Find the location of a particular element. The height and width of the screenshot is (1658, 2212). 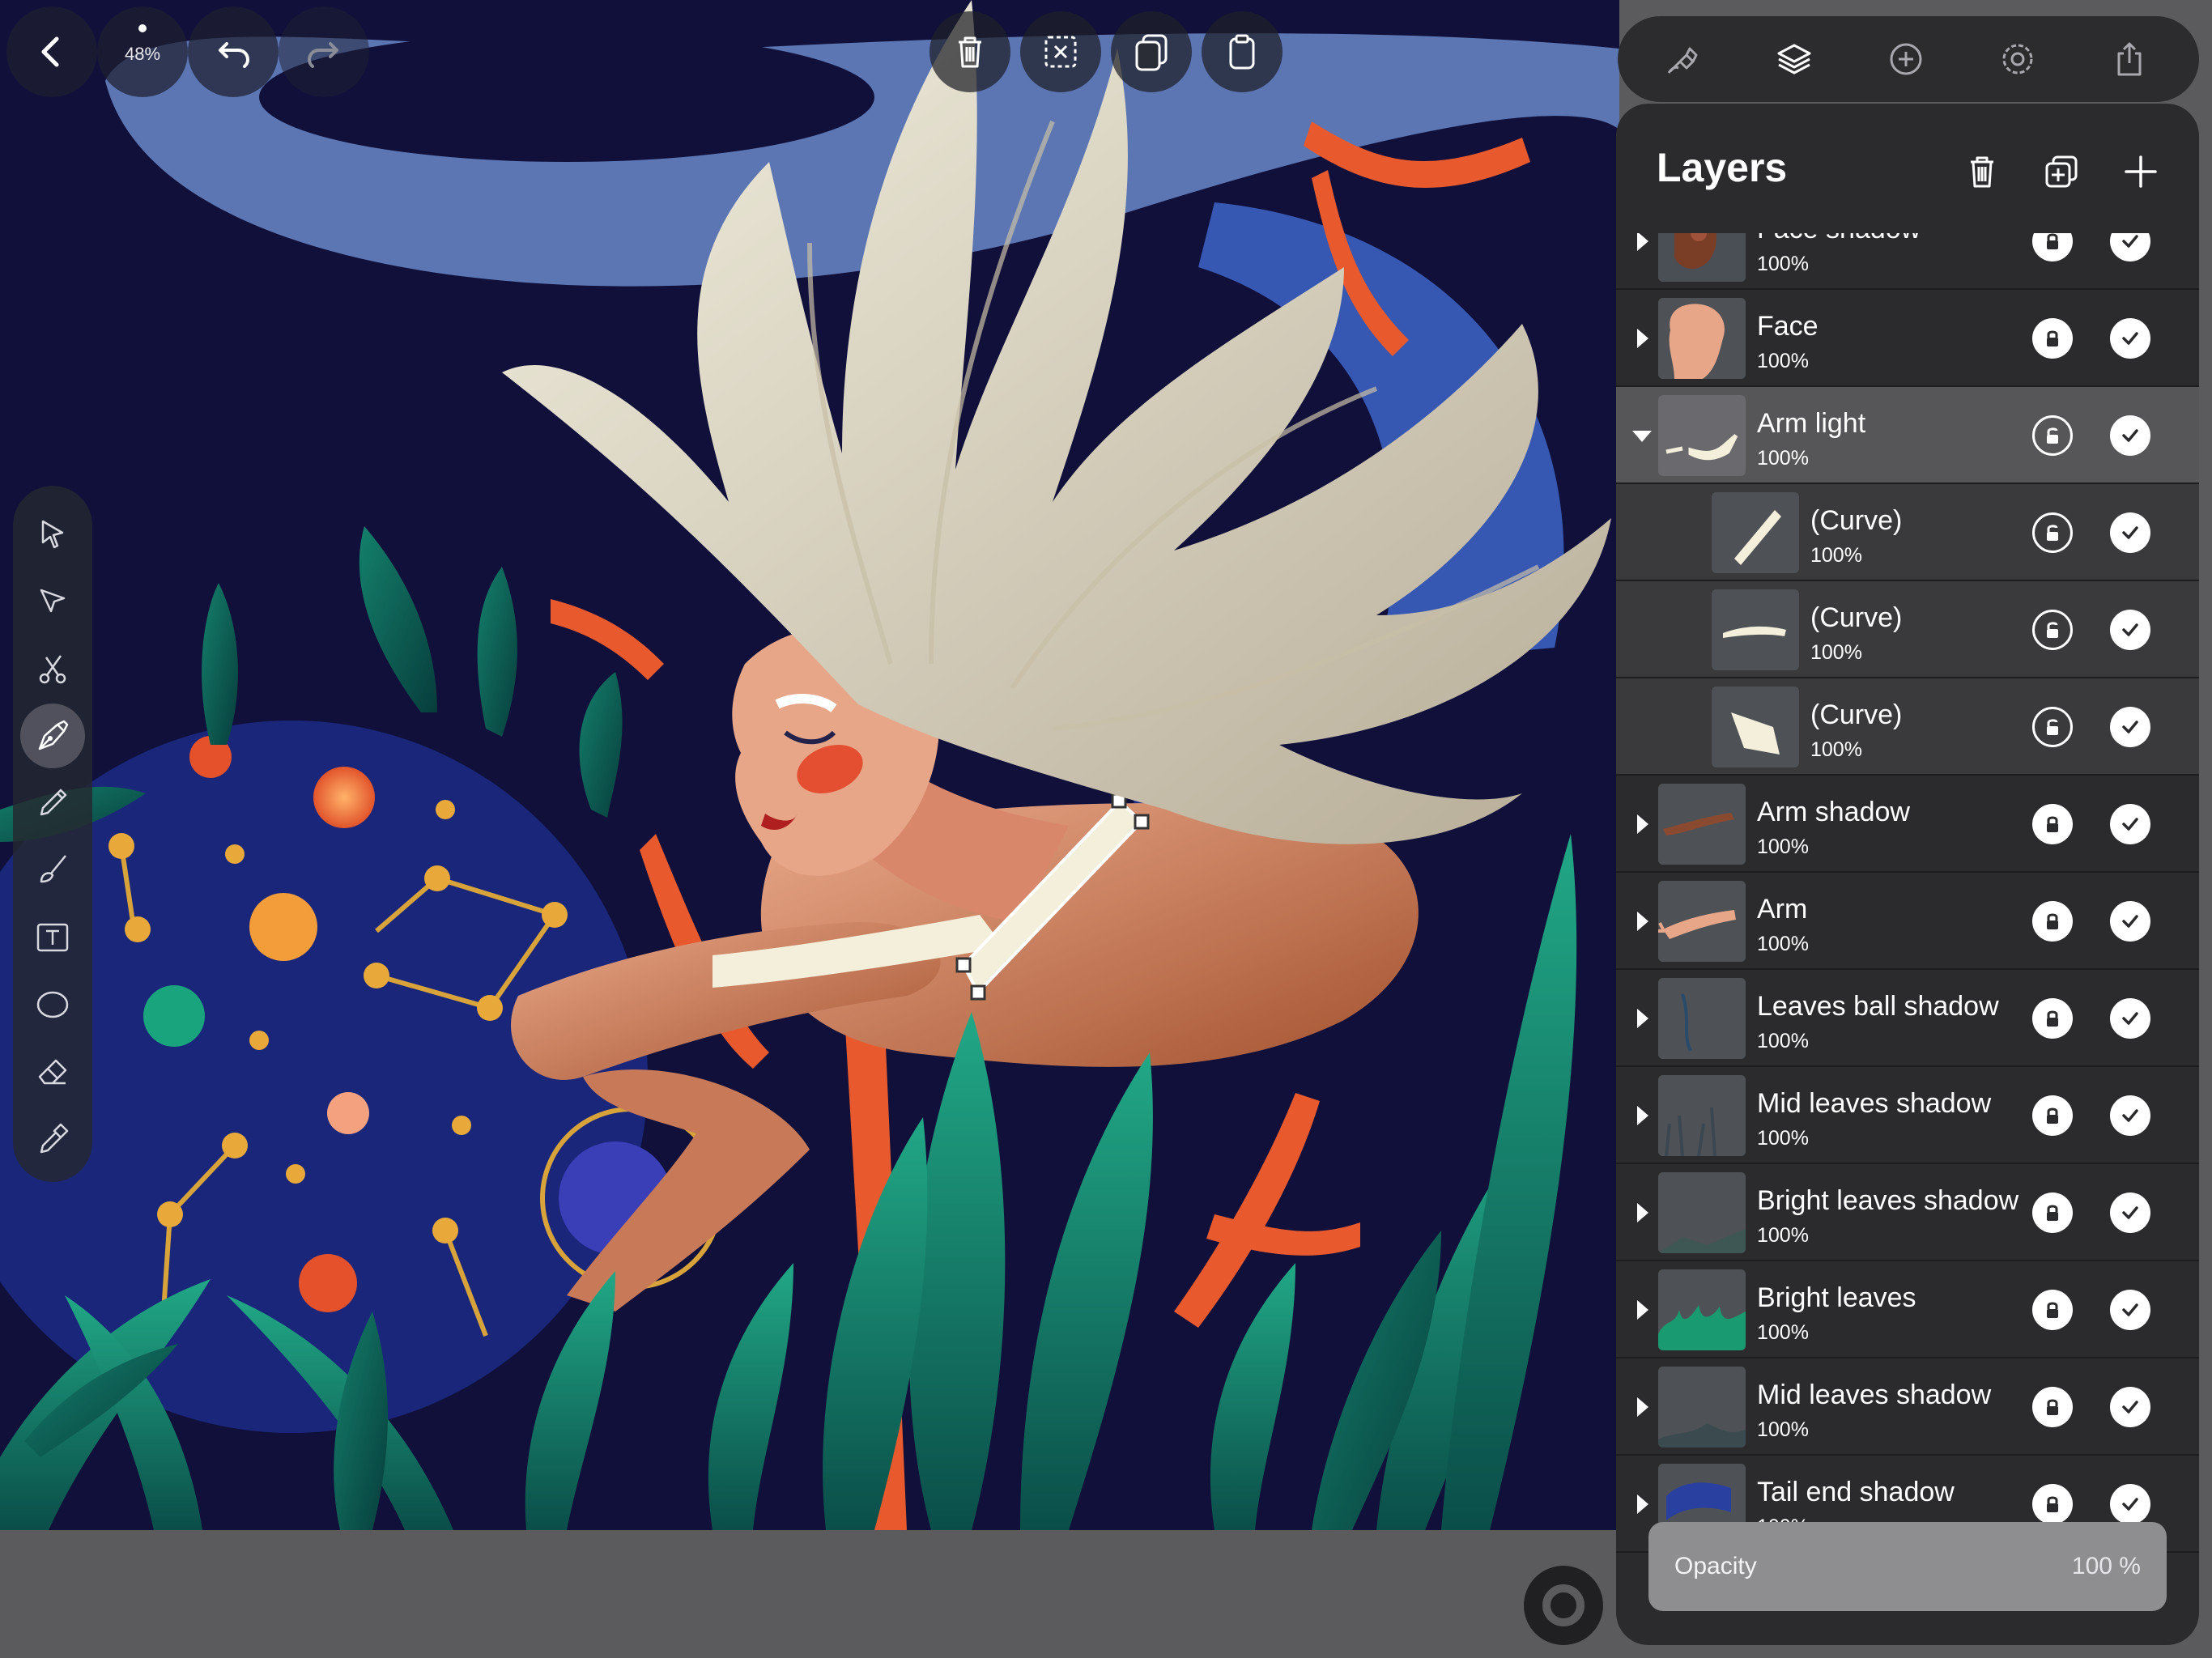

node-tool is located at coordinates (53, 601).